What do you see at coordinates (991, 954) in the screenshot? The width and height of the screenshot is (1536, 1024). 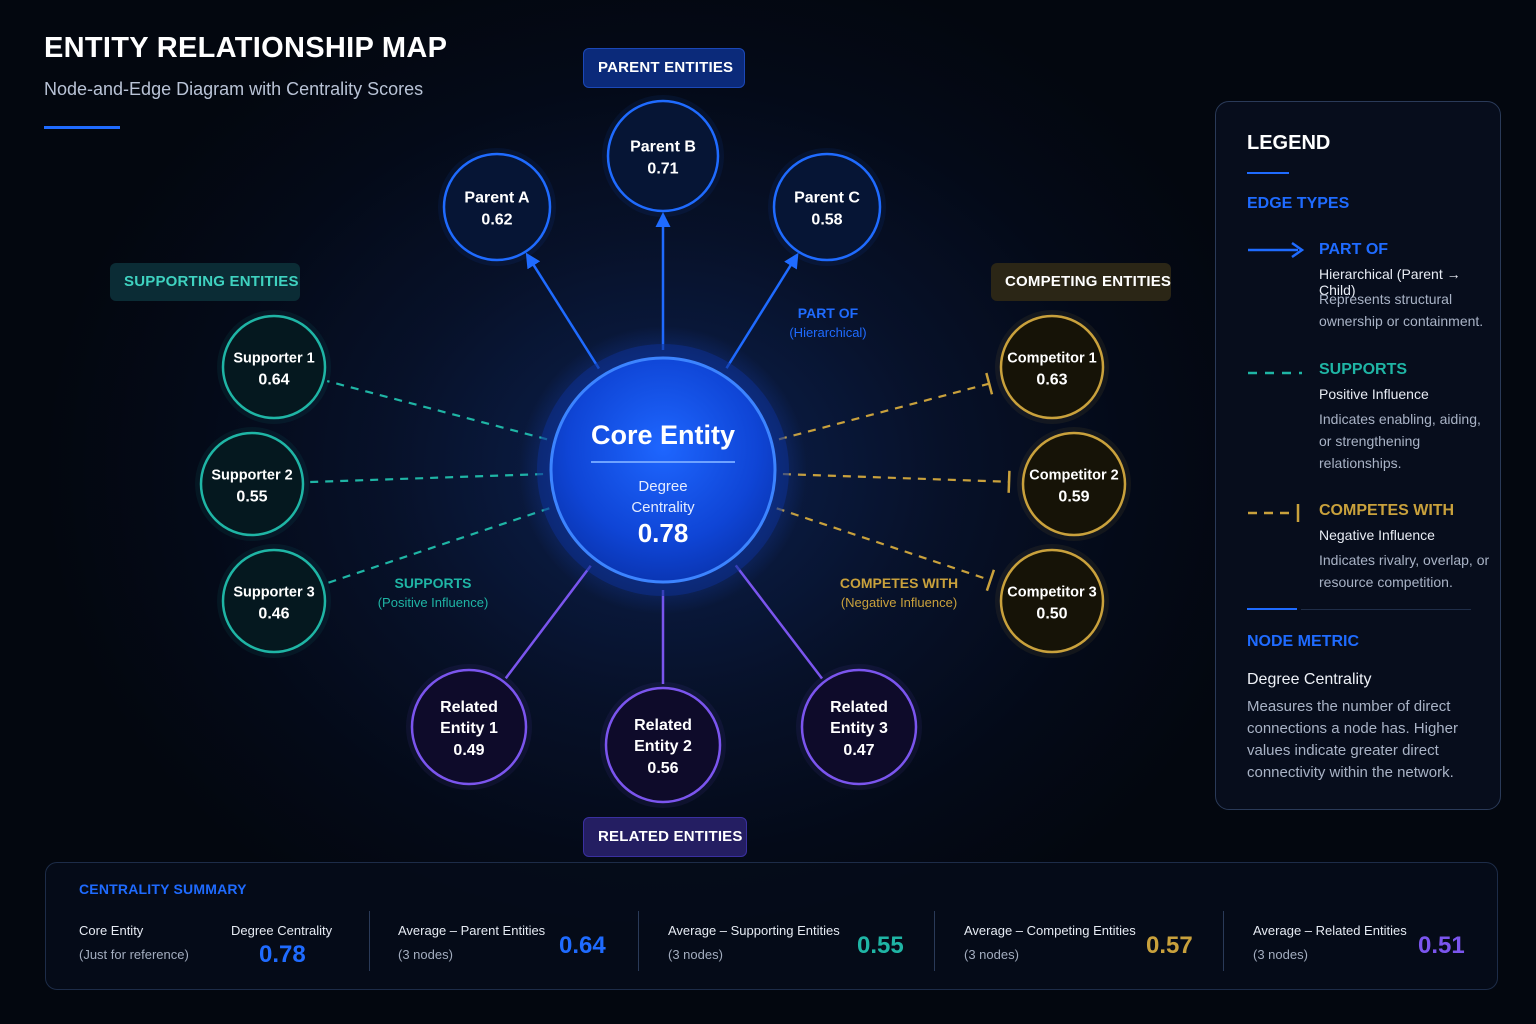 I see `summary-competing-sub: (3 nodes)` at bounding box center [991, 954].